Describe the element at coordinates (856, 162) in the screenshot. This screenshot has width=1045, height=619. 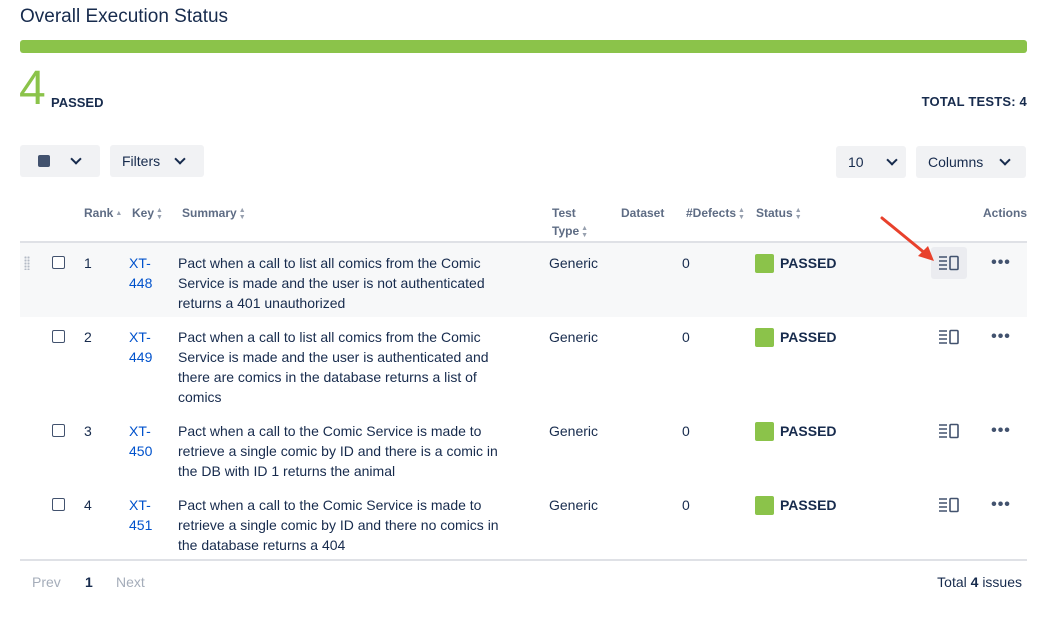
I see `page-size-value: 10` at that location.